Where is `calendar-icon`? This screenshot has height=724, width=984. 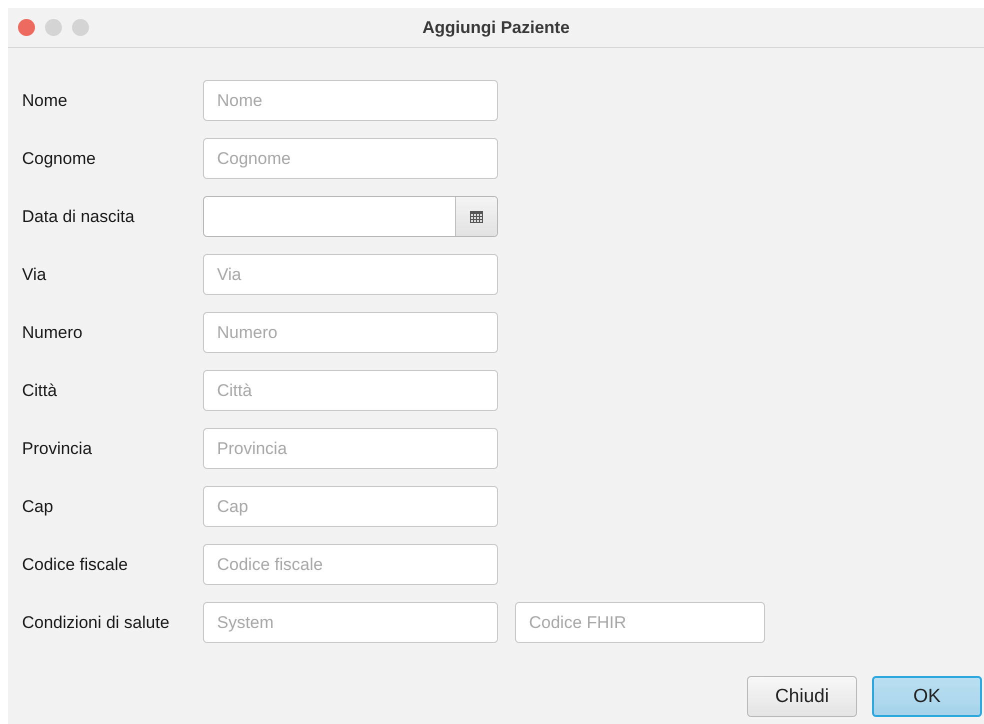 calendar-icon is located at coordinates (476, 216).